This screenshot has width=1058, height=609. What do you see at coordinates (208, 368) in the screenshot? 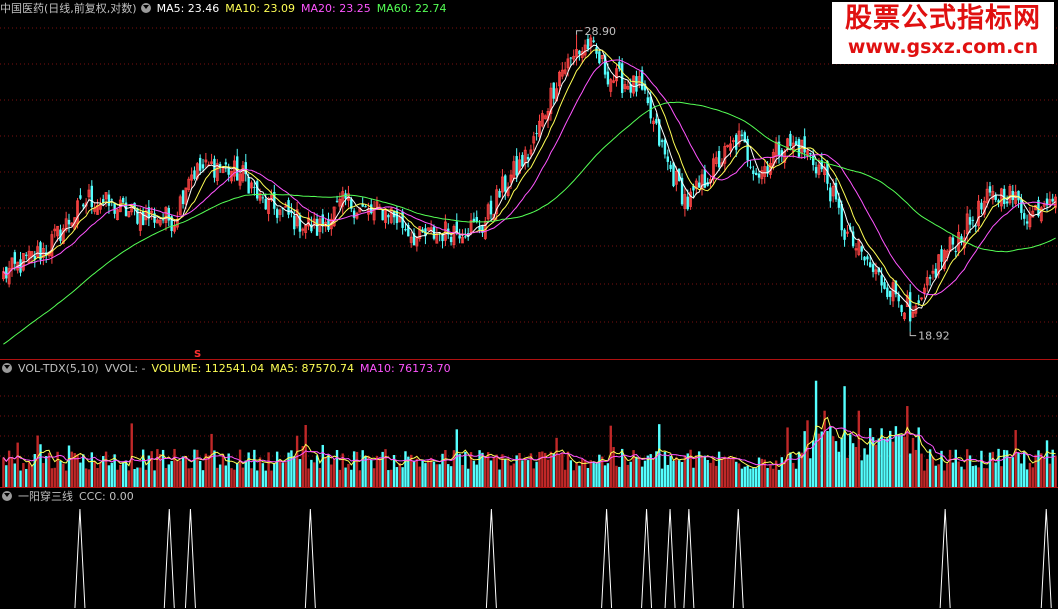
I see `legend-volume: VOLUME: 112541.04` at bounding box center [208, 368].